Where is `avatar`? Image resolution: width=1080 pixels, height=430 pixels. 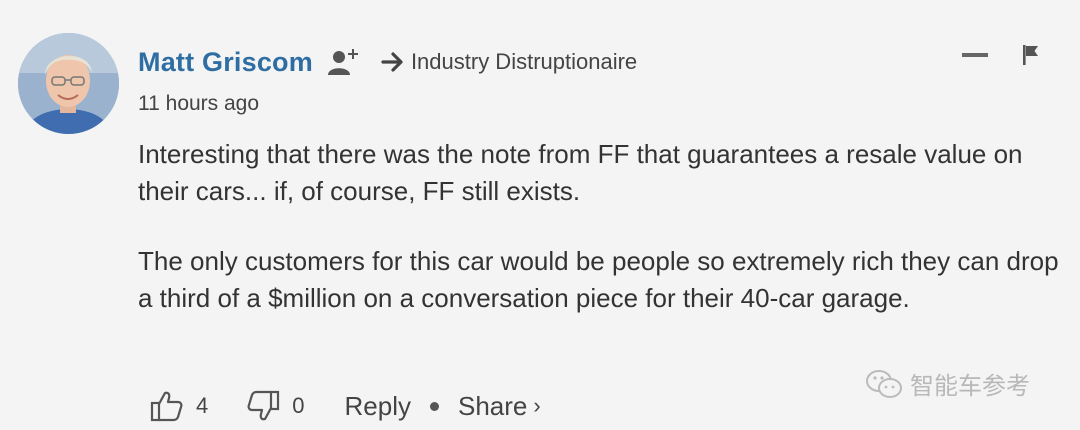 avatar is located at coordinates (68, 83).